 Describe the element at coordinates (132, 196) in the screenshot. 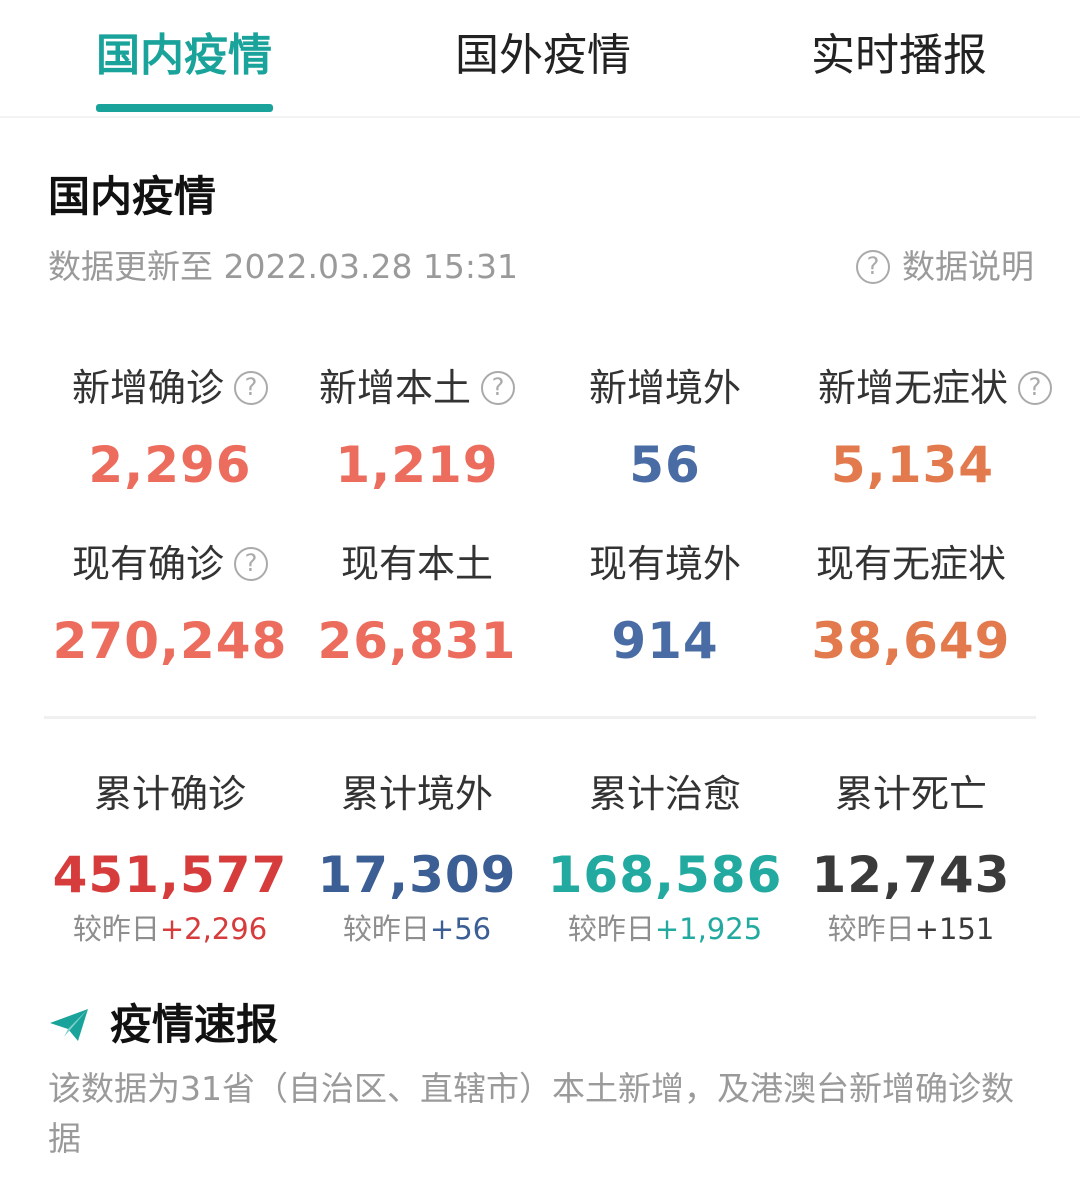

I see `section-title: 国内疫情` at that location.